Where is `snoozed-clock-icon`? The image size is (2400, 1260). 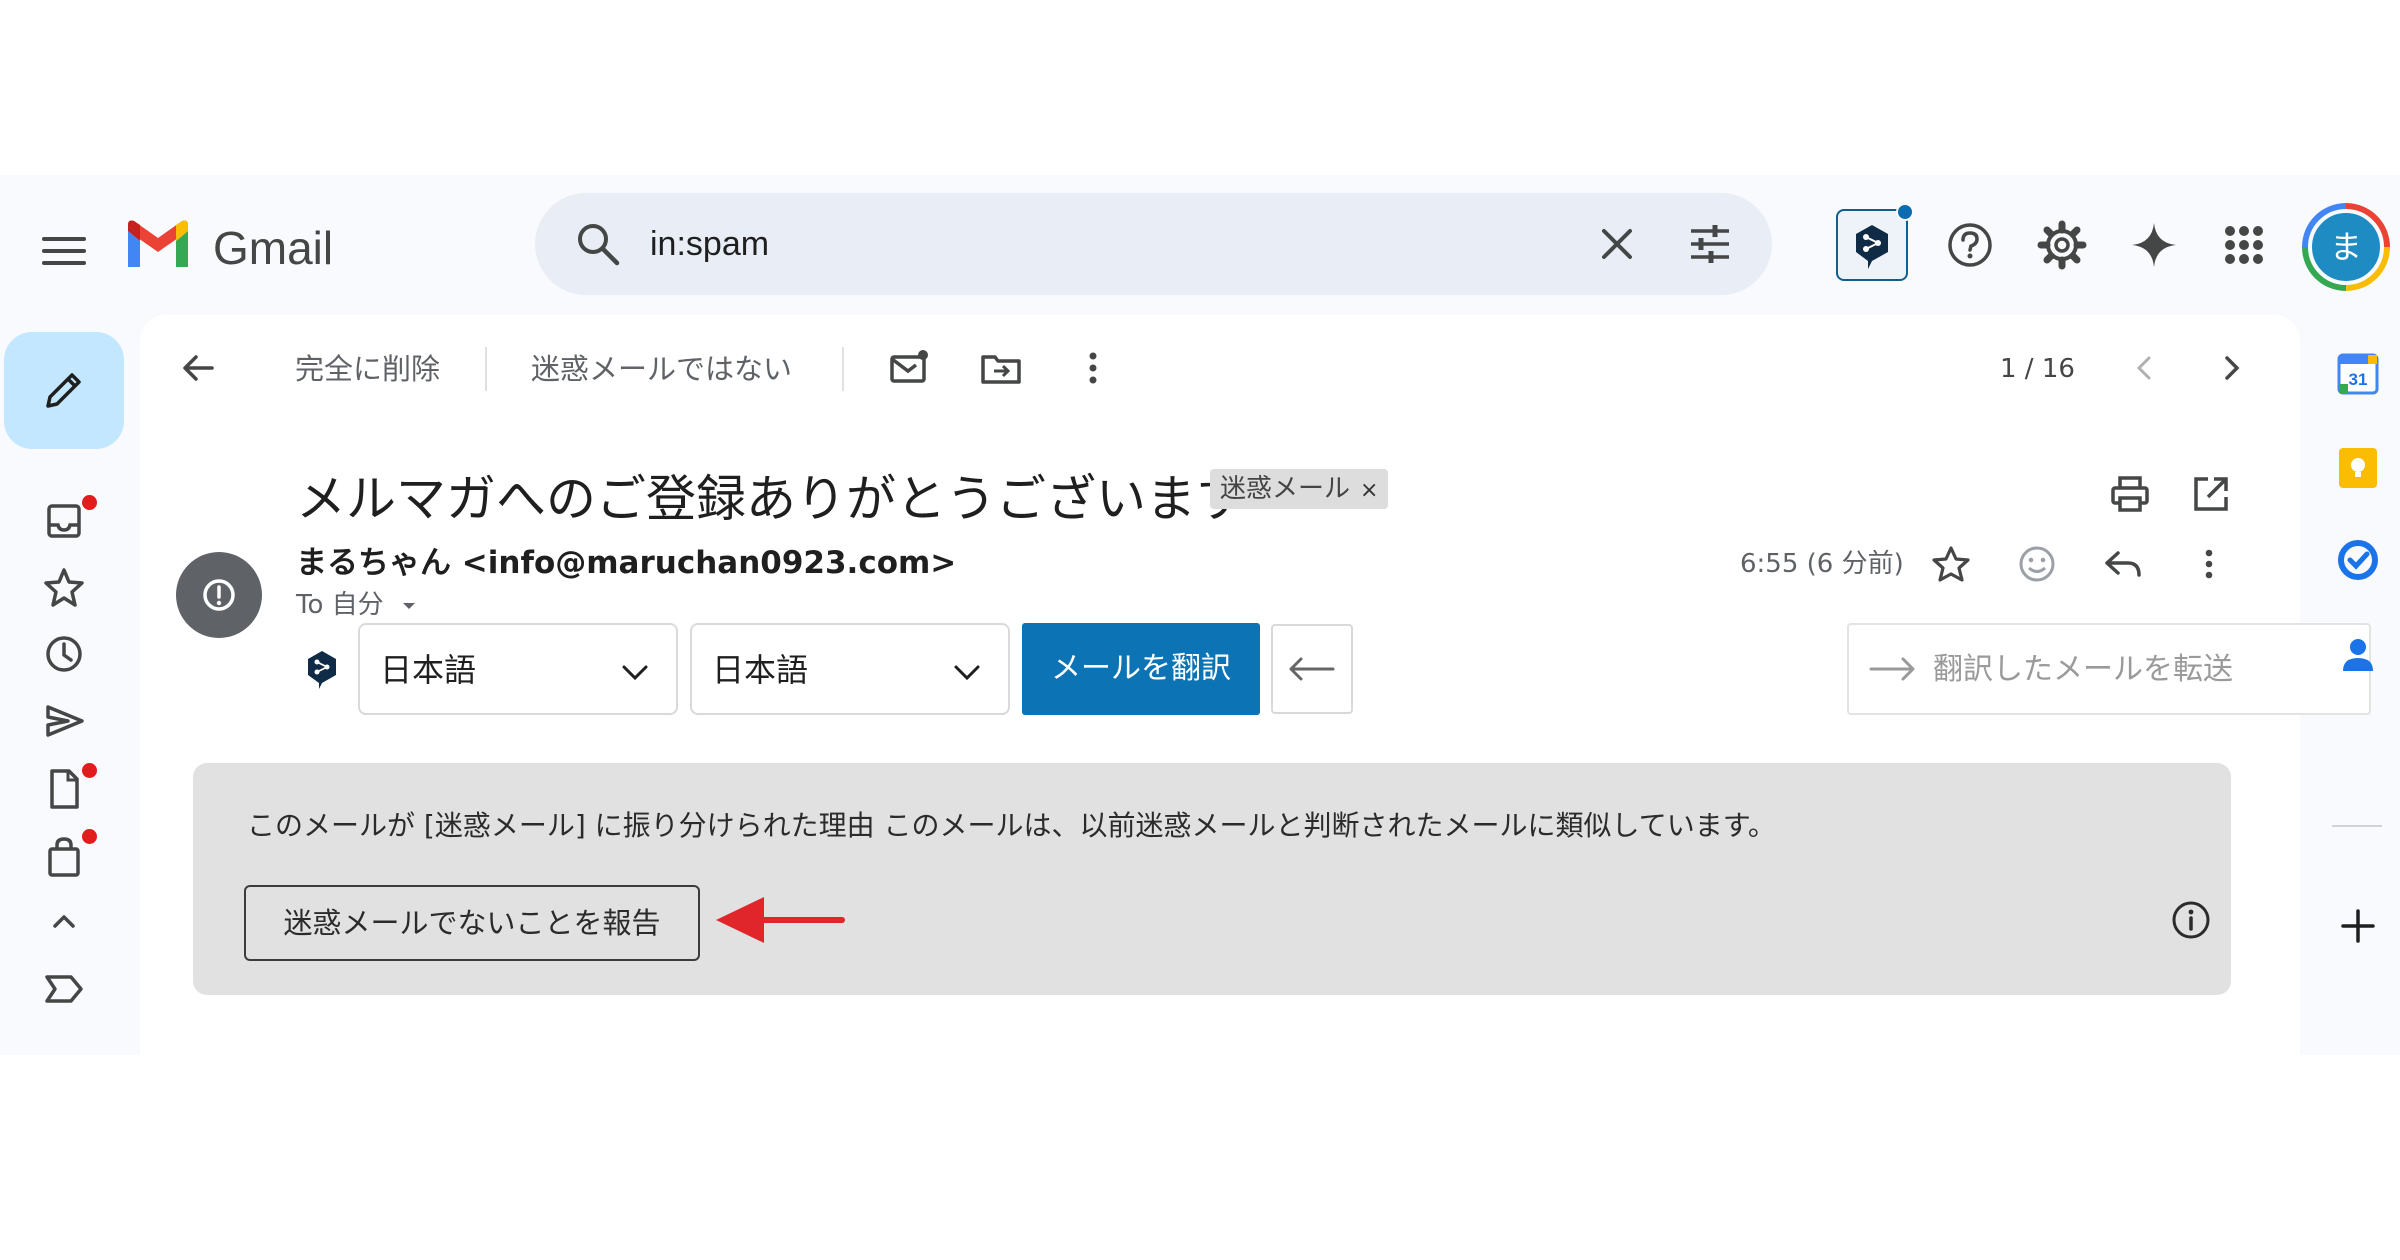
snoozed-clock-icon is located at coordinates (64, 654).